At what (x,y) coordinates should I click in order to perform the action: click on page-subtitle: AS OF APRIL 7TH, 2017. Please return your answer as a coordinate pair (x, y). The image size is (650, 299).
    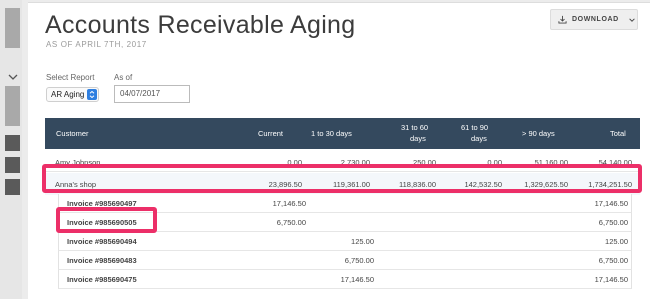
    Looking at the image, I should click on (96, 44).